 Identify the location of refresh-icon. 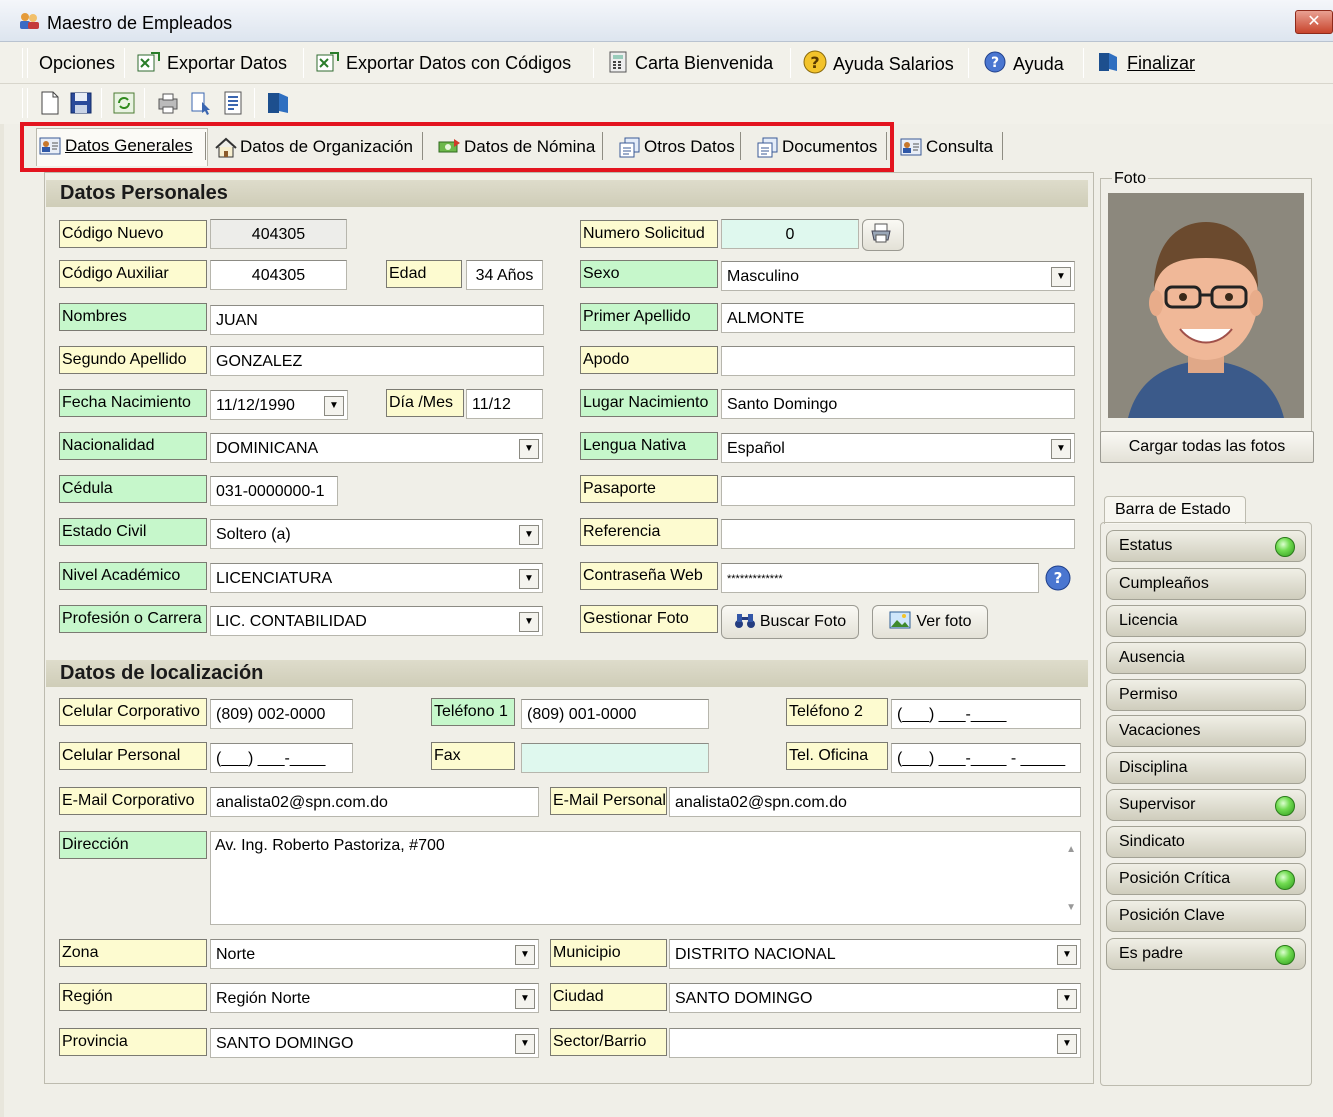
(124, 103).